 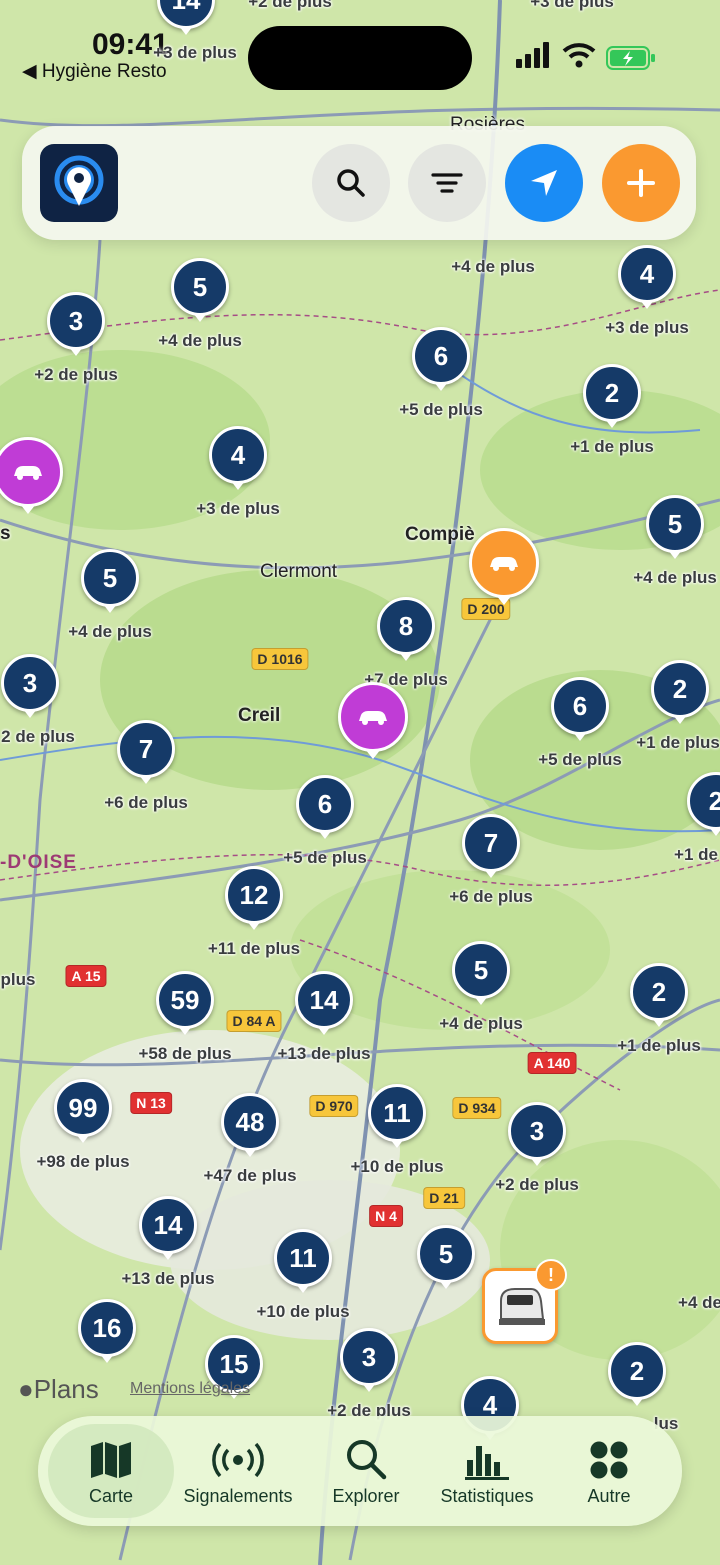 What do you see at coordinates (259, 715) in the screenshot?
I see `city-label-creil: Creil` at bounding box center [259, 715].